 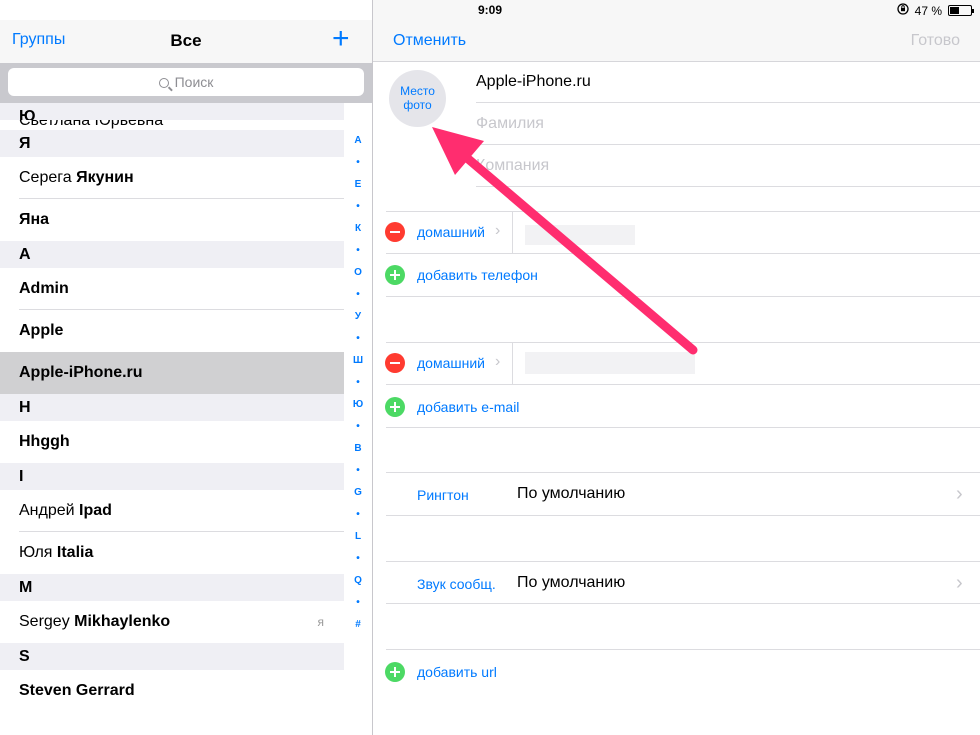 I want to click on last-name-field: Фамилия, so click(x=728, y=124).